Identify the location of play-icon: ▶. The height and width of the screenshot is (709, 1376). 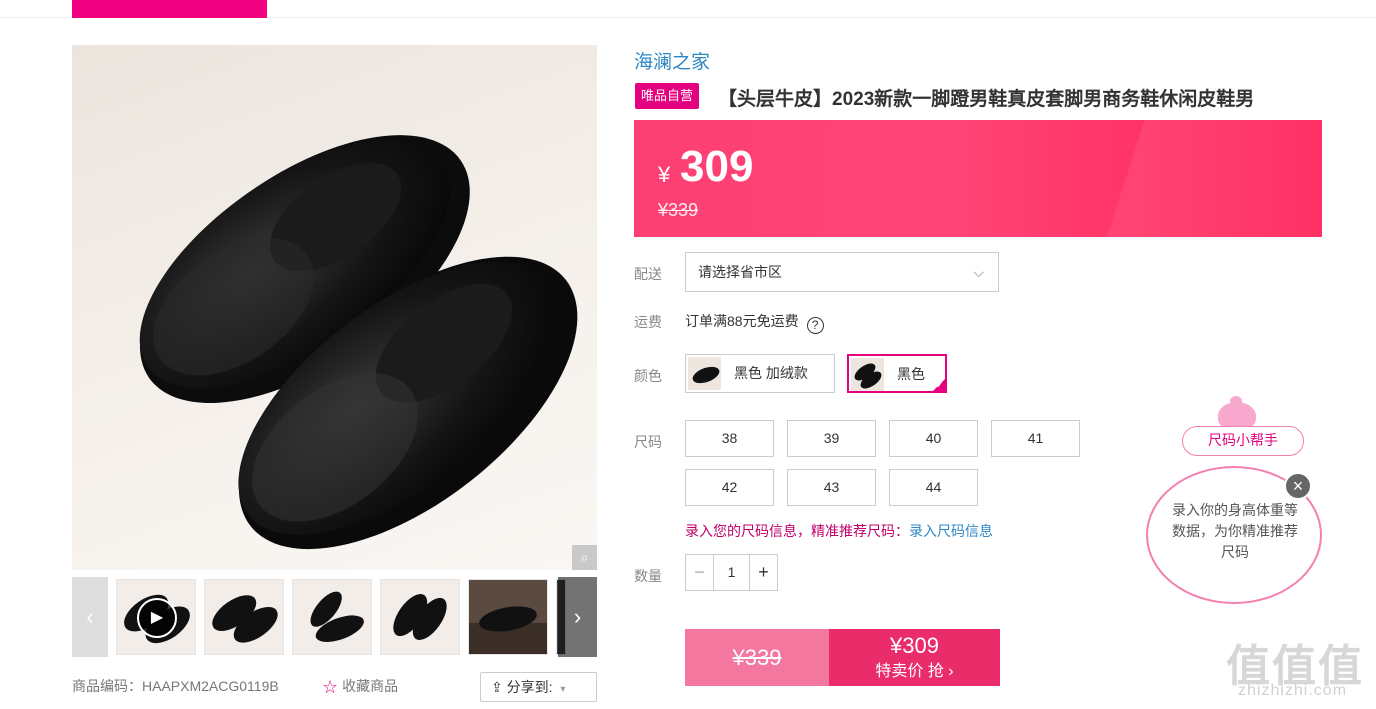
(157, 618).